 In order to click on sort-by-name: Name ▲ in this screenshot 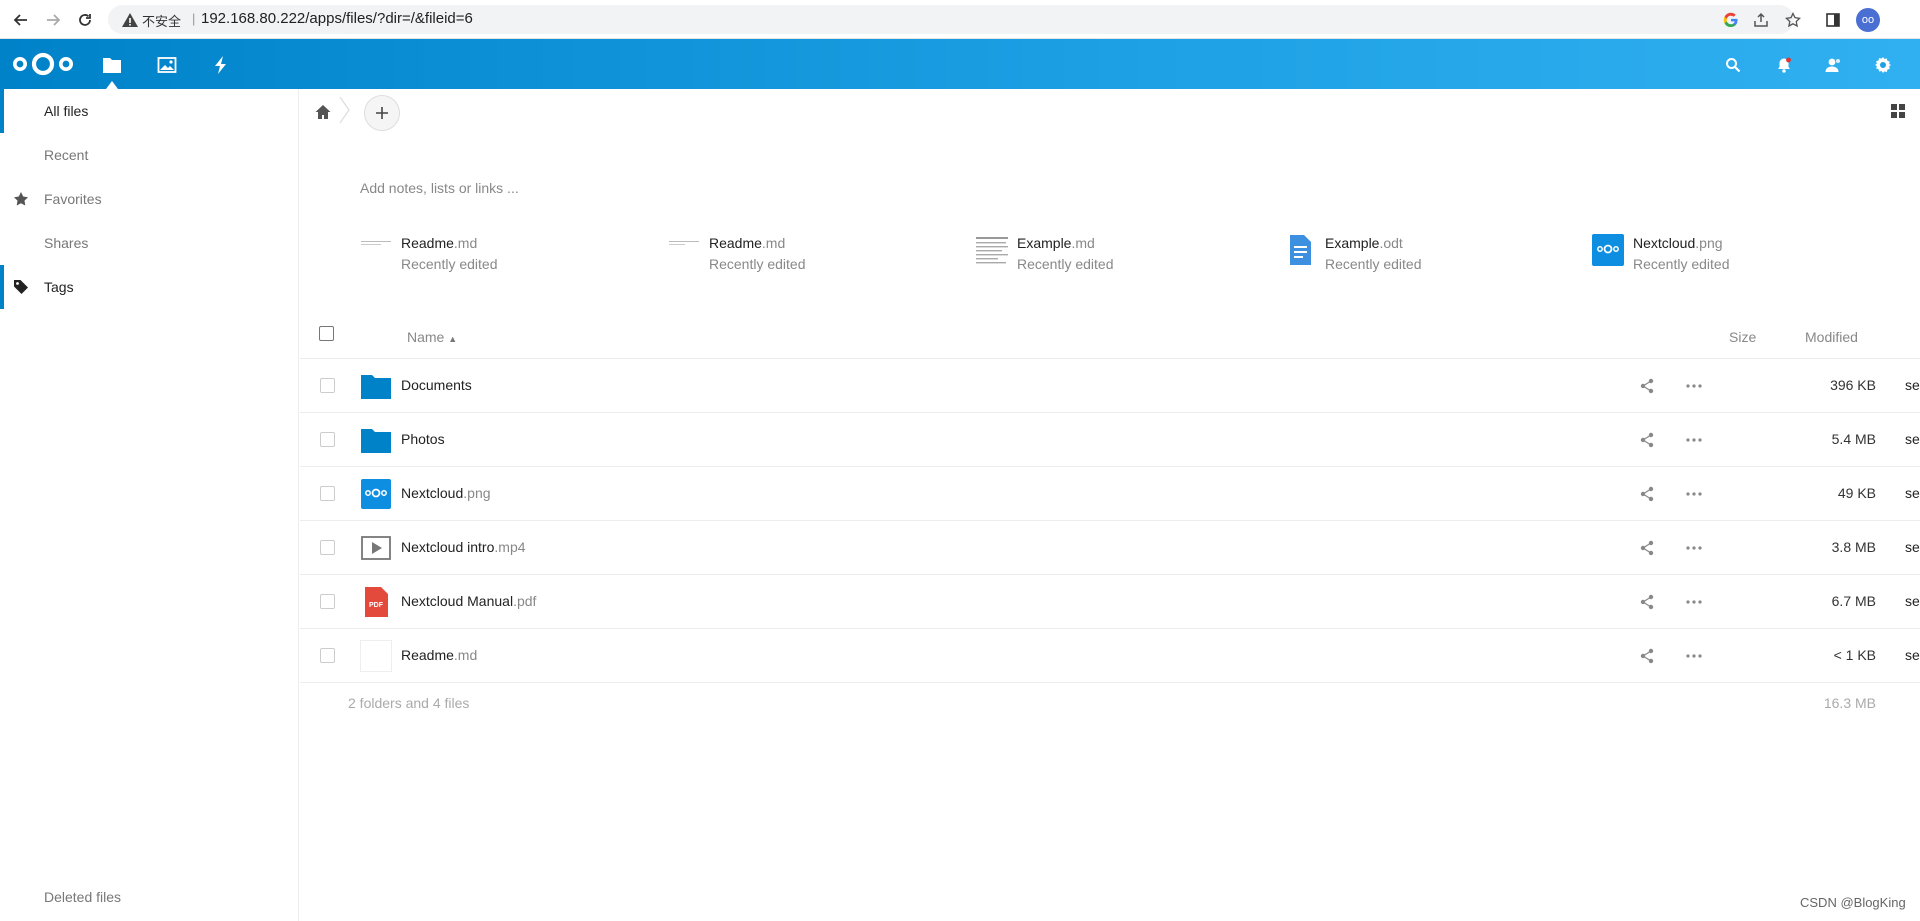, I will do `click(432, 337)`.